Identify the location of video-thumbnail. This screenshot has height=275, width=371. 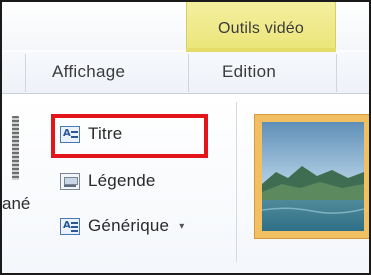
(311, 176).